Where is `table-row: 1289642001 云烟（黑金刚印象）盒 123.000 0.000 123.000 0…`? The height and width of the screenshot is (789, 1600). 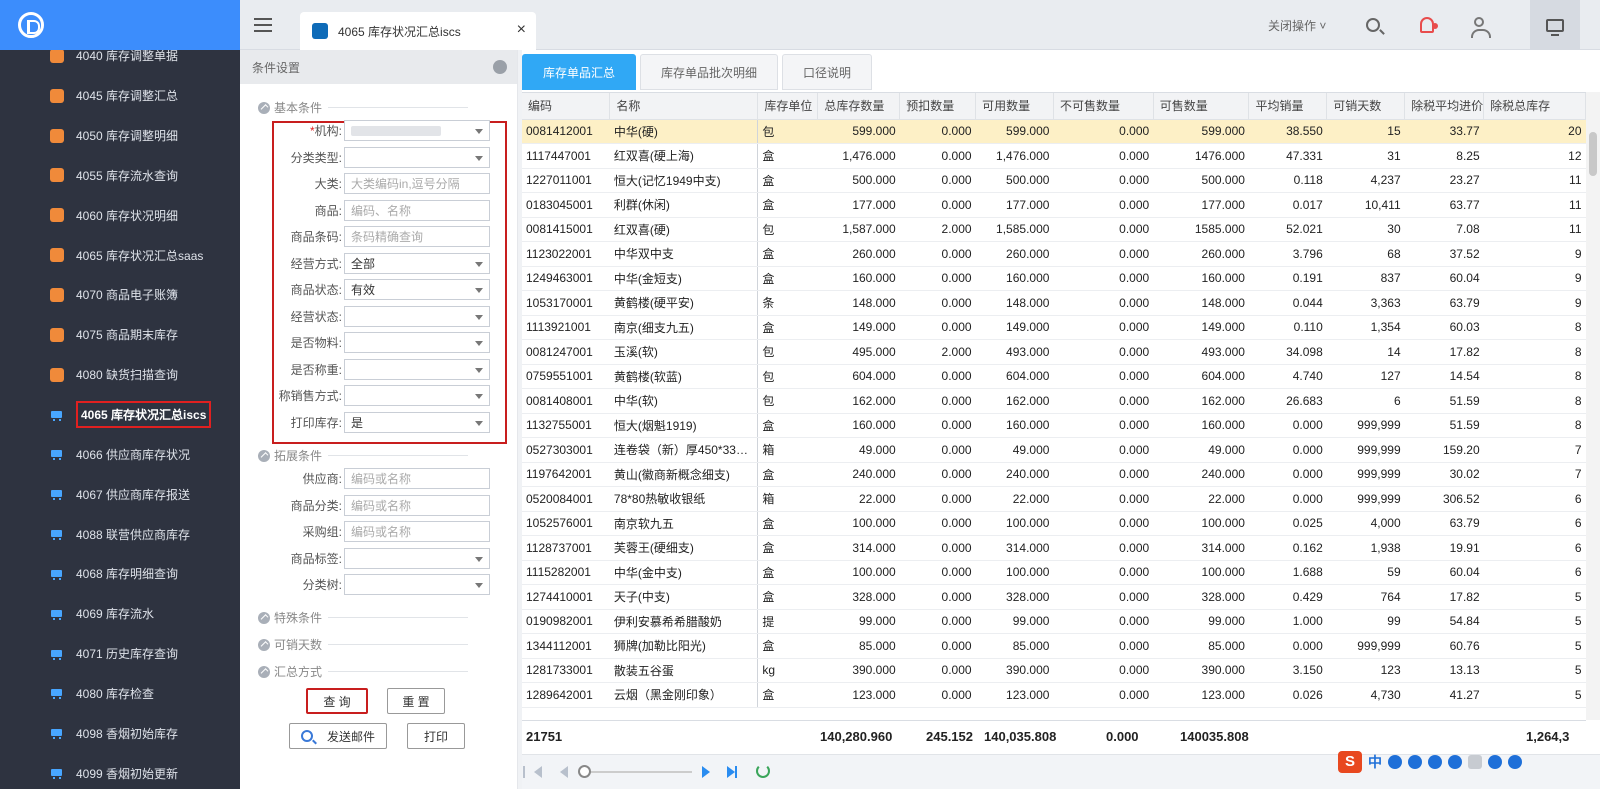
table-row: 1289642001 云烟（黑金刚印象）盒 123.000 0.000 123.000 0… is located at coordinates (1054, 695).